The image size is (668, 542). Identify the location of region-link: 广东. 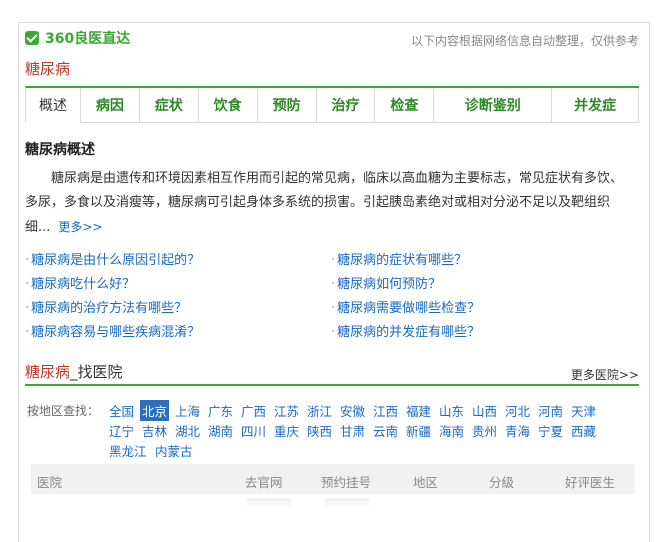
(220, 410).